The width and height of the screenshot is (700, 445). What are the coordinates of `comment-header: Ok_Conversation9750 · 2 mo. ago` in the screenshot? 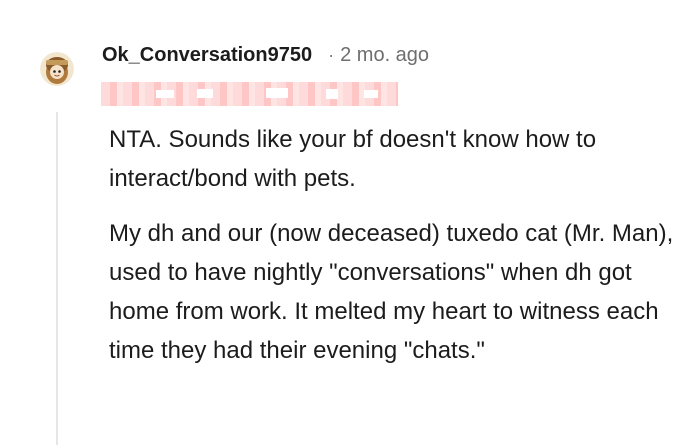 It's located at (265, 55).